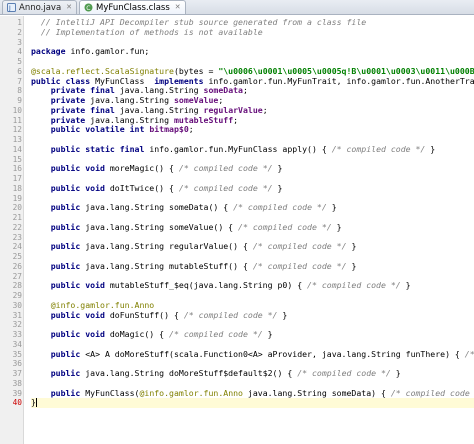 The height and width of the screenshot is (444, 474). I want to click on code-token: doMagic() {, so click(139, 334).